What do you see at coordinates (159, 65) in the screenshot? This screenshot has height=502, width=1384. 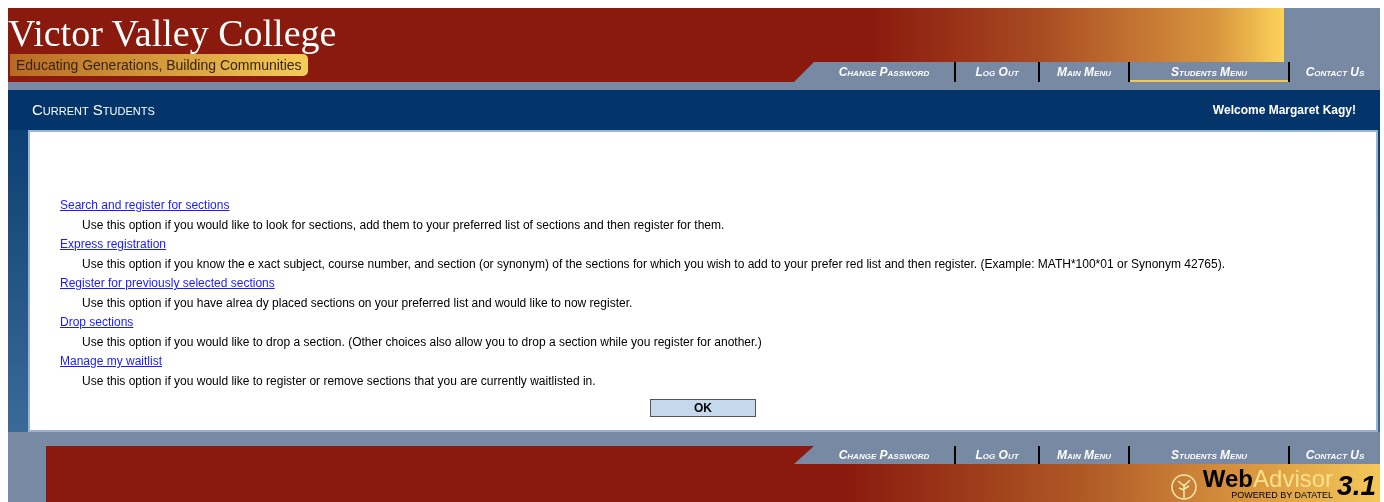 I see `tagline-badge: Educating Generations, Building Communities` at bounding box center [159, 65].